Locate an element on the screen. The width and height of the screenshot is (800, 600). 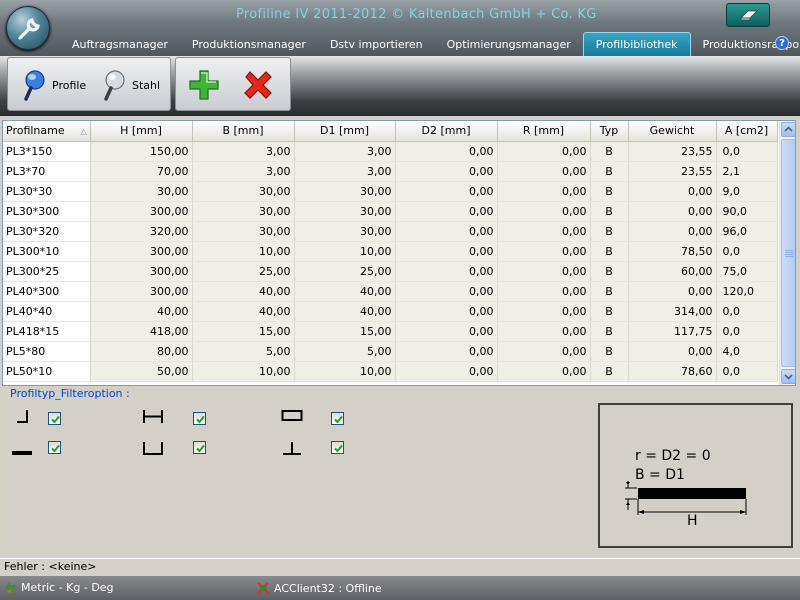
cell-d1: 5,00 is located at coordinates (345, 351).